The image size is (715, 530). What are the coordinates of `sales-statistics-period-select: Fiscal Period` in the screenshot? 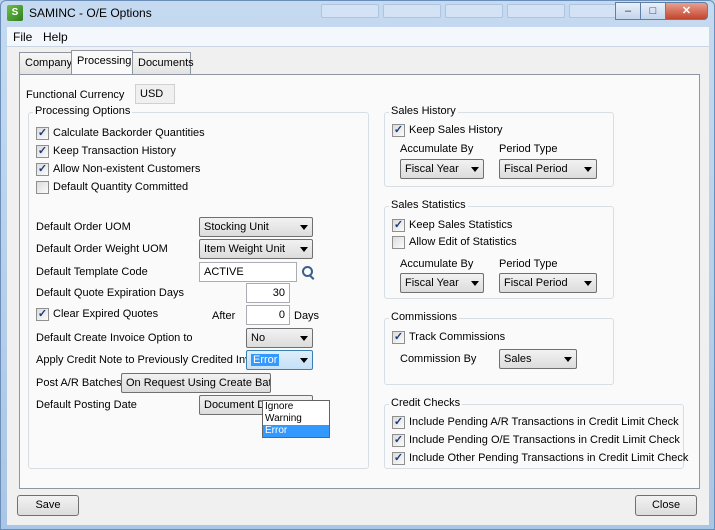 It's located at (548, 283).